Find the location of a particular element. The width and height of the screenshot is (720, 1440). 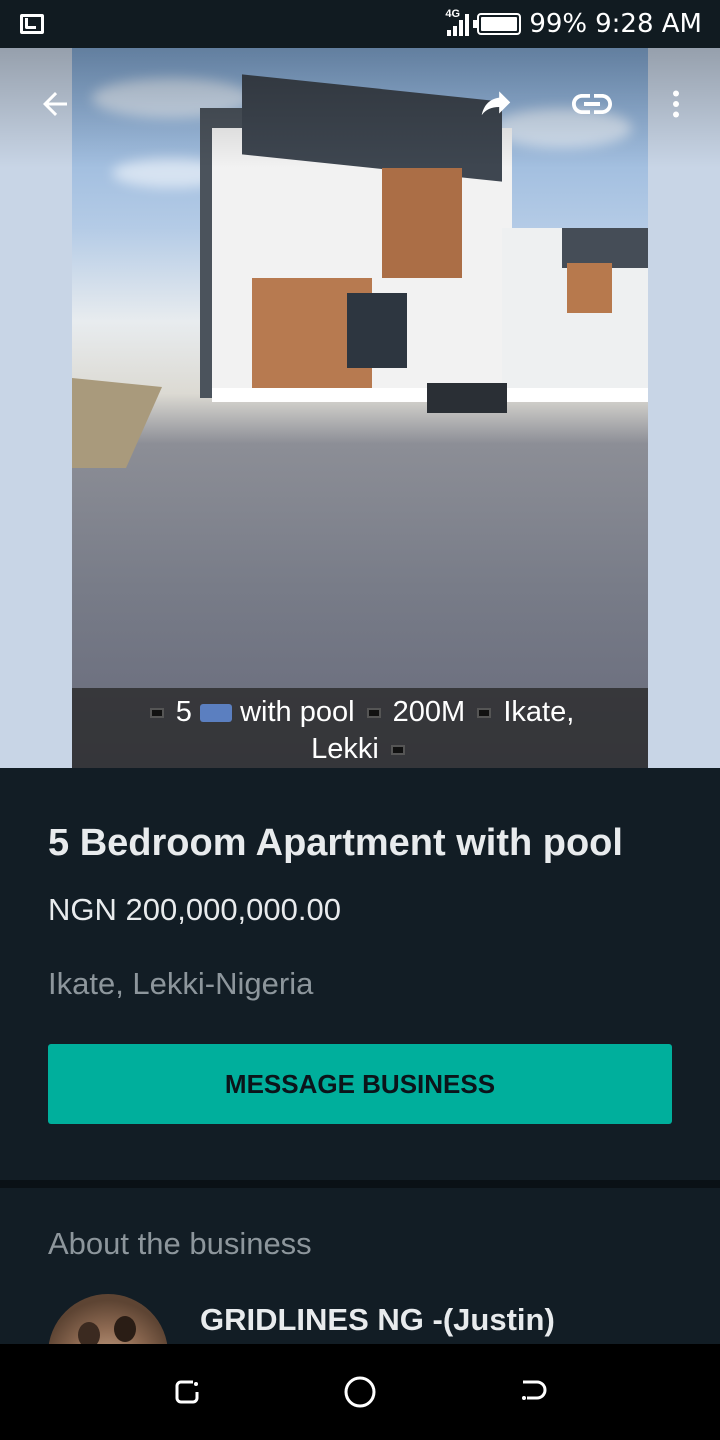

home-icon is located at coordinates (360, 1392).